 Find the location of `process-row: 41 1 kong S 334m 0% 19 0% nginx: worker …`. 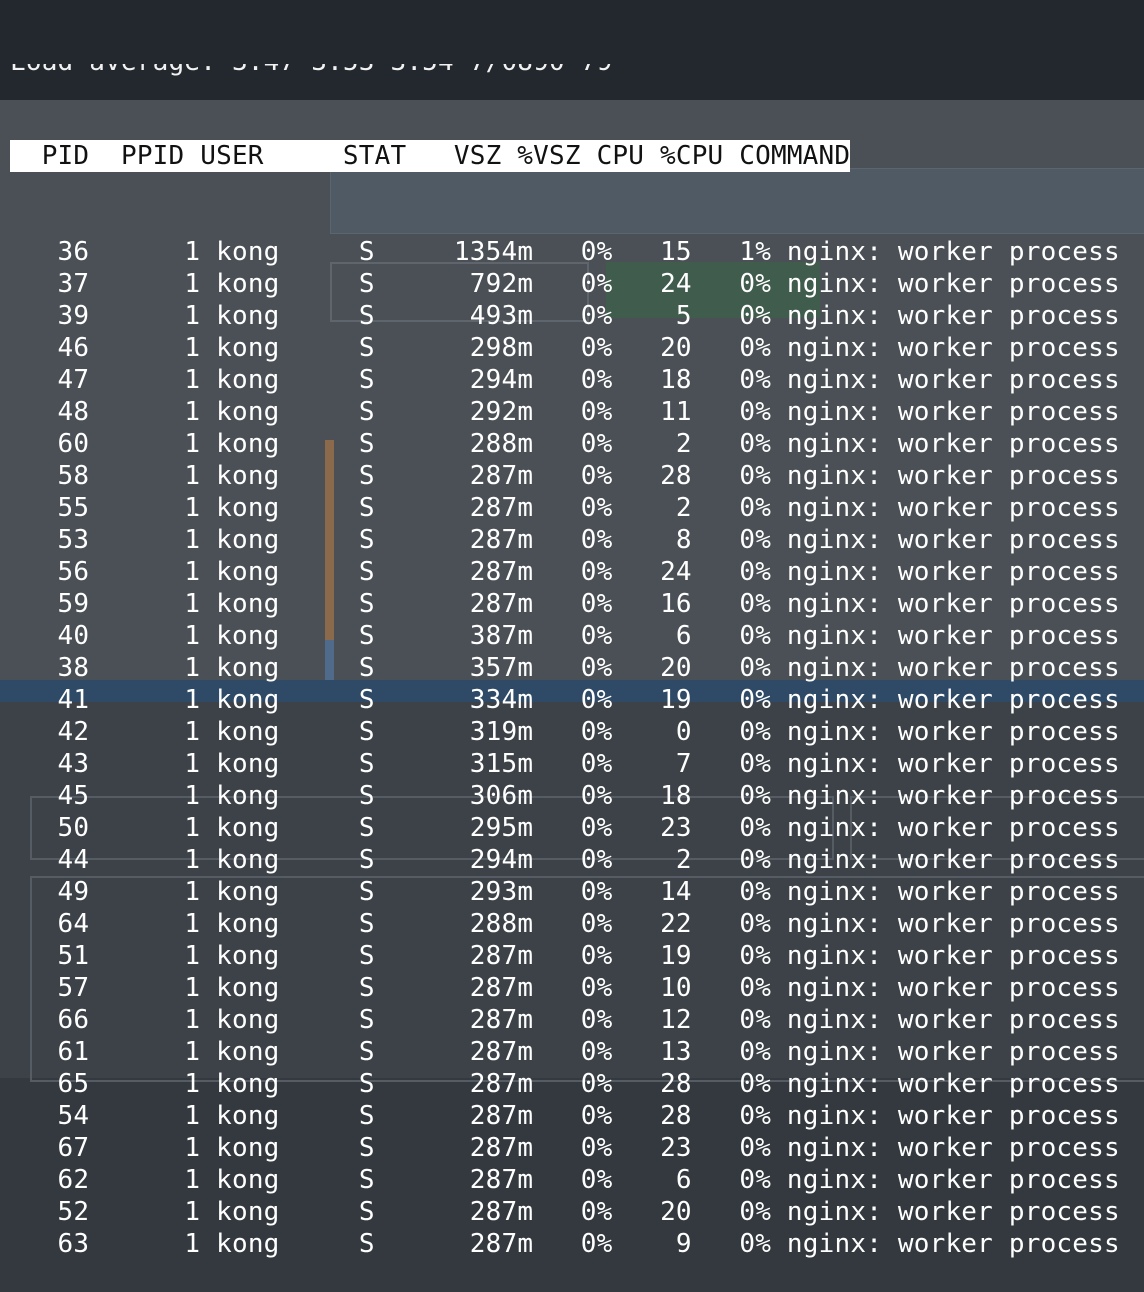

process-row: 41 1 kong S 334m 0% 19 0% nginx: worker … is located at coordinates (577, 700).